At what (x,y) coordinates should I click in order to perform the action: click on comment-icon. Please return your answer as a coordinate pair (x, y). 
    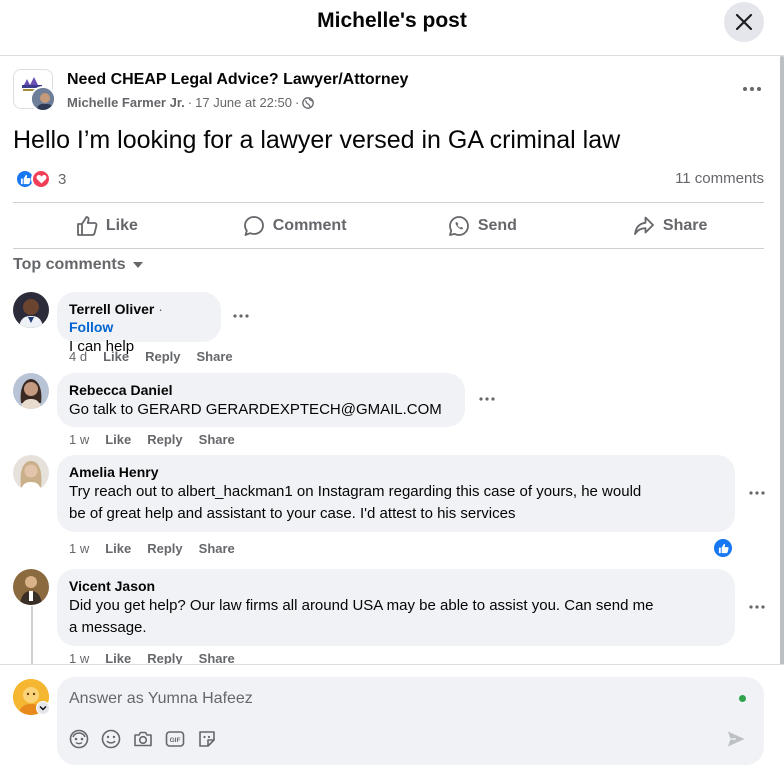
    Looking at the image, I should click on (253, 225).